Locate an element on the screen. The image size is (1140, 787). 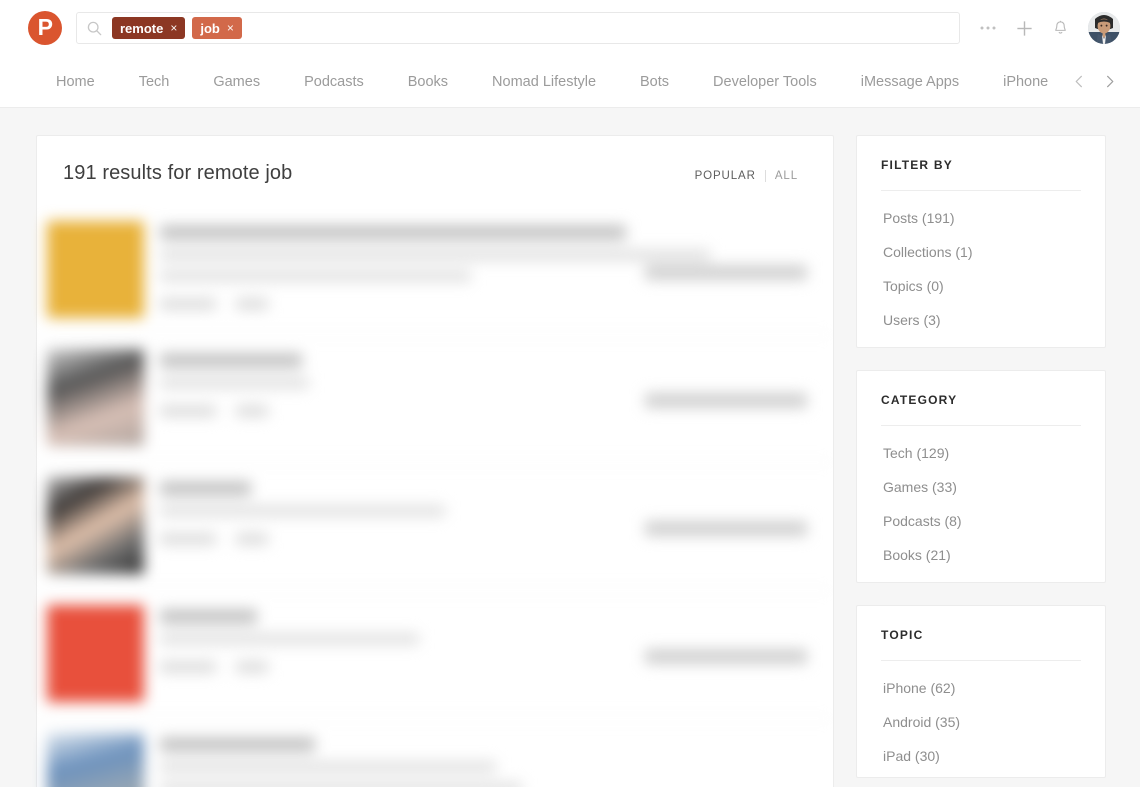
filter-by-title: FILTER BY is located at coordinates (917, 165).